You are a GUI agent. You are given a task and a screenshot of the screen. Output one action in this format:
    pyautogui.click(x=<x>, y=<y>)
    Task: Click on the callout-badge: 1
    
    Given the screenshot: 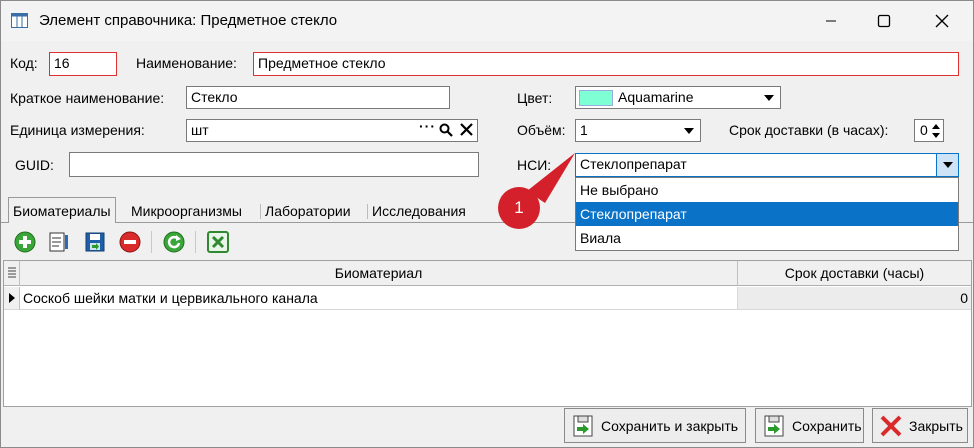 What is the action you would take?
    pyautogui.click(x=519, y=208)
    